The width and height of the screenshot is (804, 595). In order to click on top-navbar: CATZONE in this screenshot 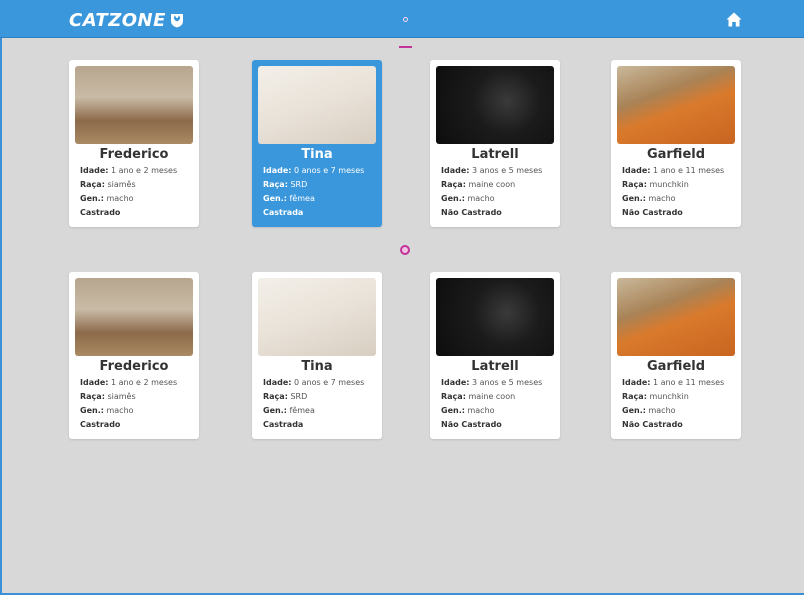, I will do `click(402, 19)`.